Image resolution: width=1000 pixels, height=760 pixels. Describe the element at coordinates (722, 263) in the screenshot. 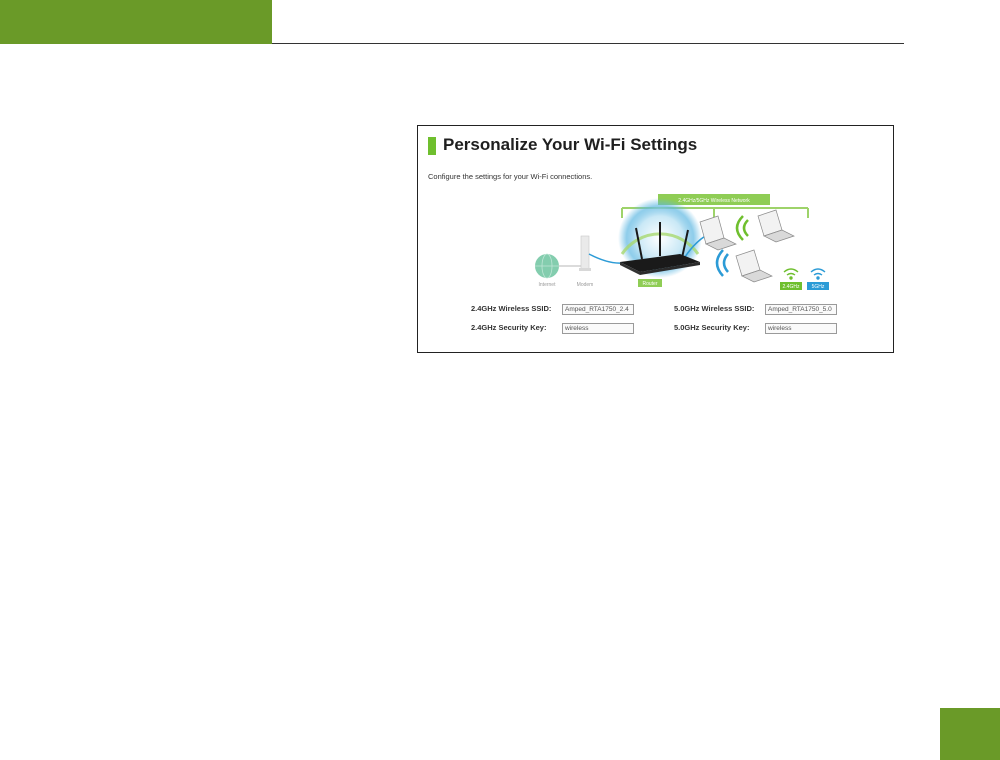

I see `blue-signal-waves` at that location.